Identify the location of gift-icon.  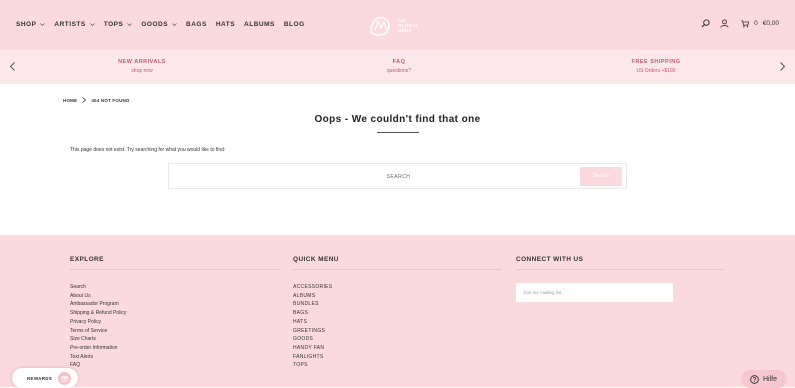
(65, 378).